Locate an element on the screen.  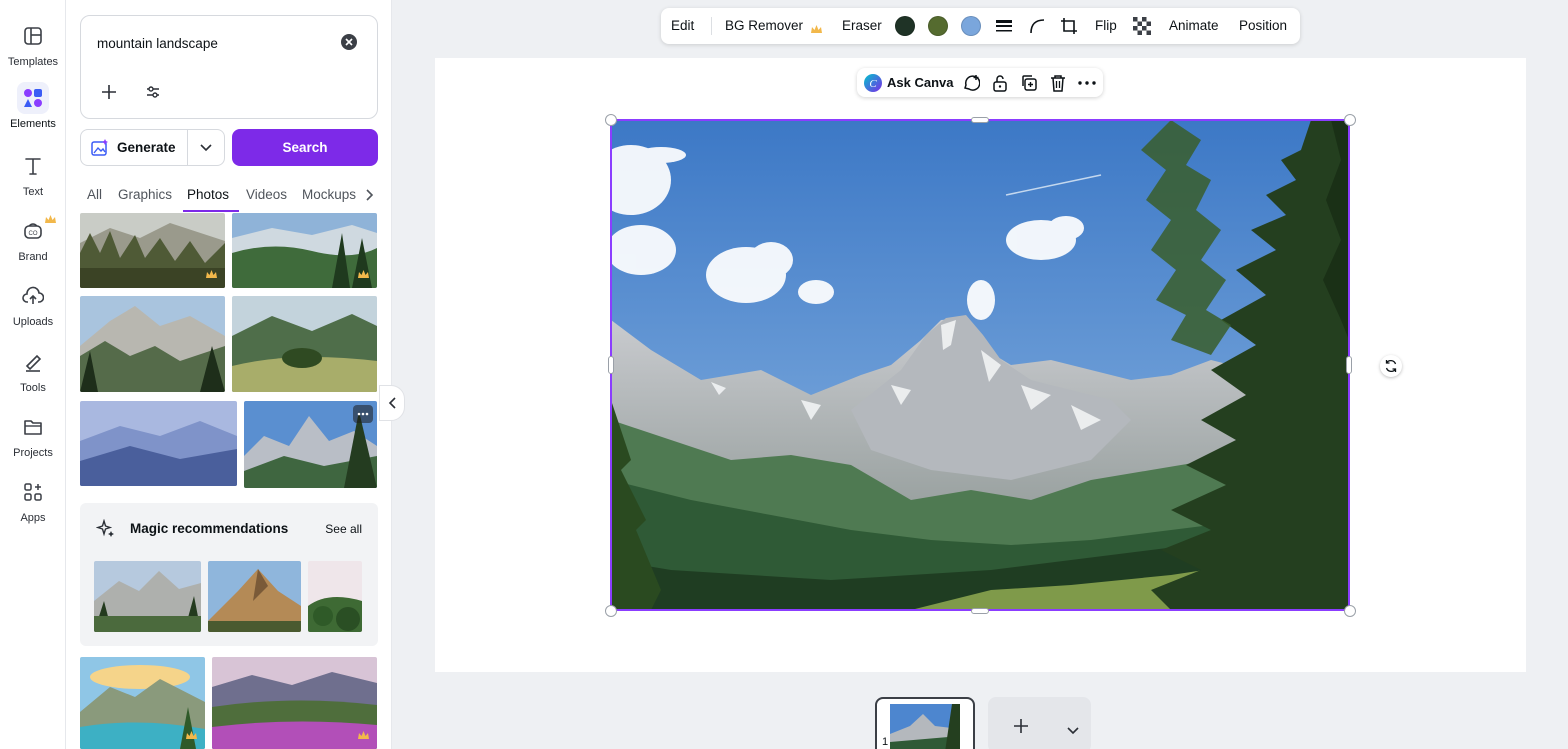
resize-handle-top is located at coordinates (980, 120).